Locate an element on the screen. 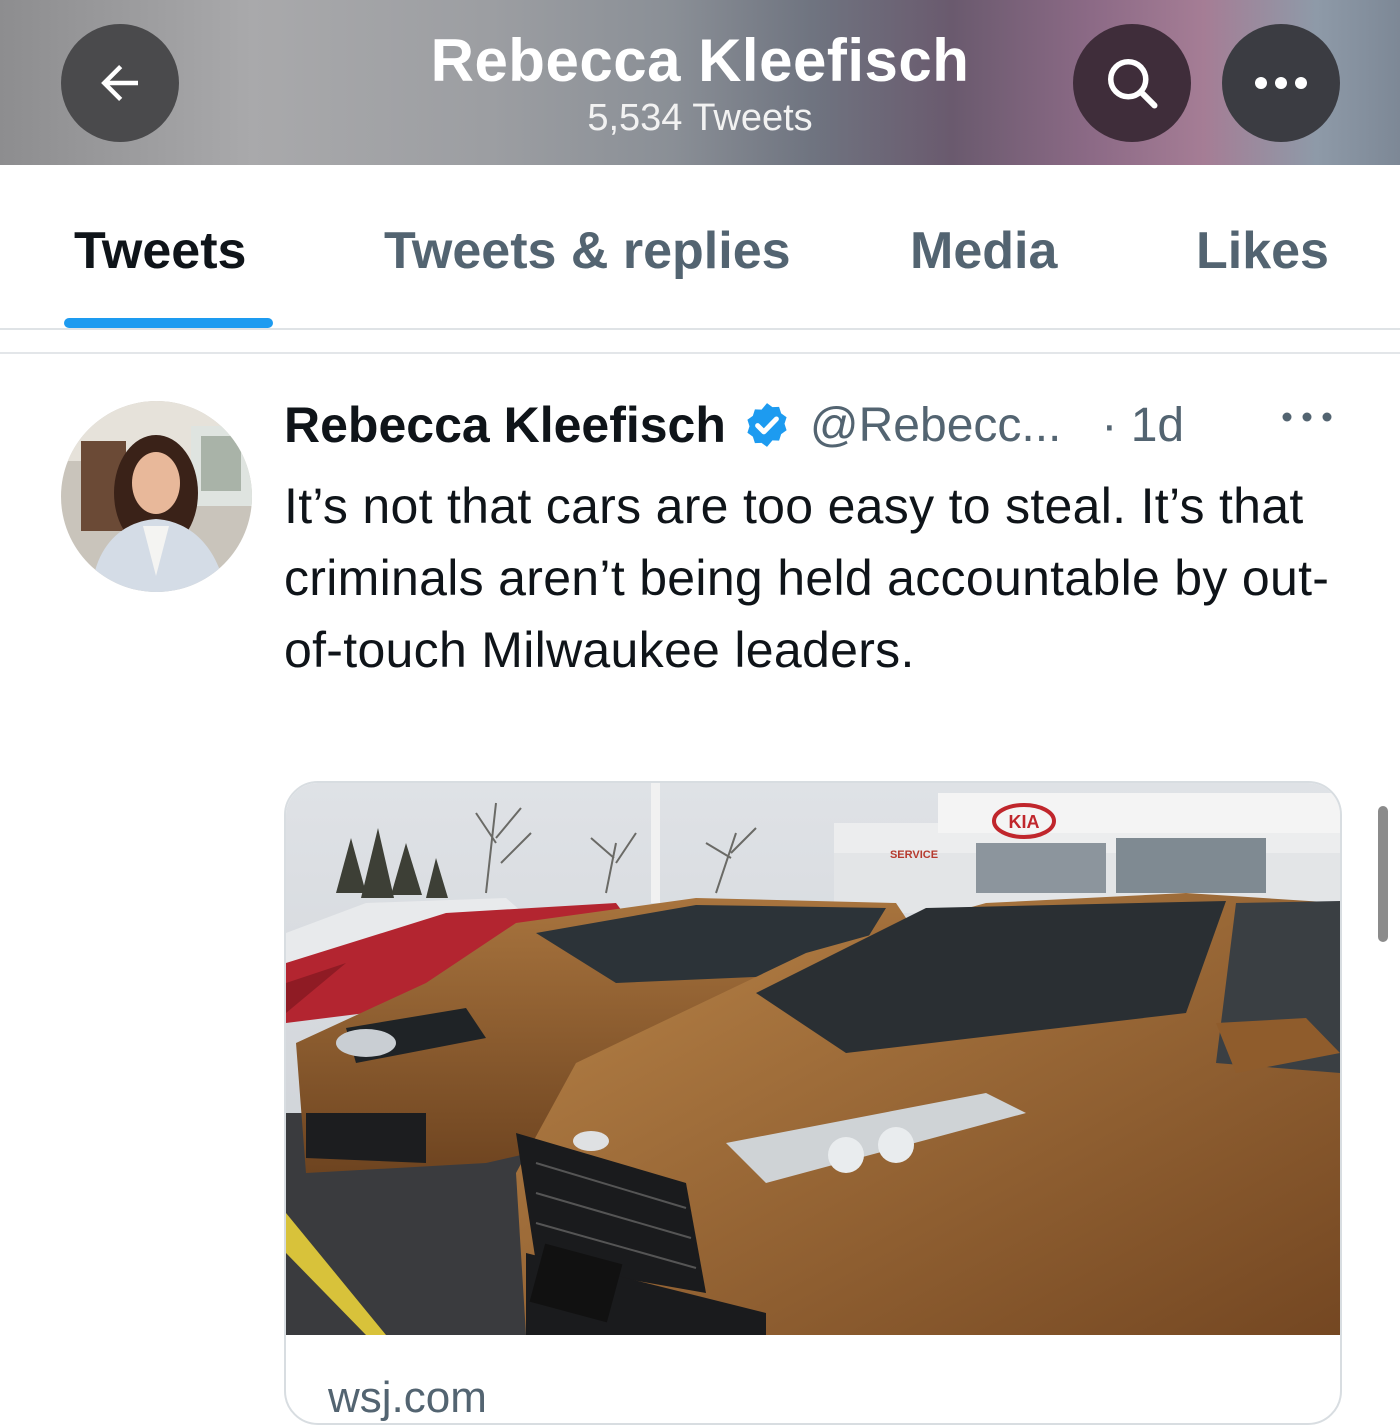 The height and width of the screenshot is (1425, 1400). tweet-time: · 1d is located at coordinates (1142, 425).